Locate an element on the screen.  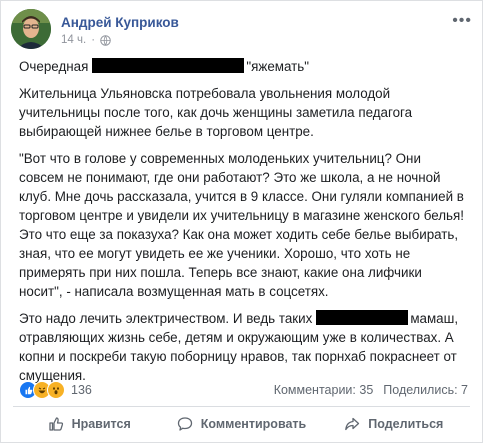
post-paragraph-1: Очередная "яжемать" is located at coordinates (243, 66).